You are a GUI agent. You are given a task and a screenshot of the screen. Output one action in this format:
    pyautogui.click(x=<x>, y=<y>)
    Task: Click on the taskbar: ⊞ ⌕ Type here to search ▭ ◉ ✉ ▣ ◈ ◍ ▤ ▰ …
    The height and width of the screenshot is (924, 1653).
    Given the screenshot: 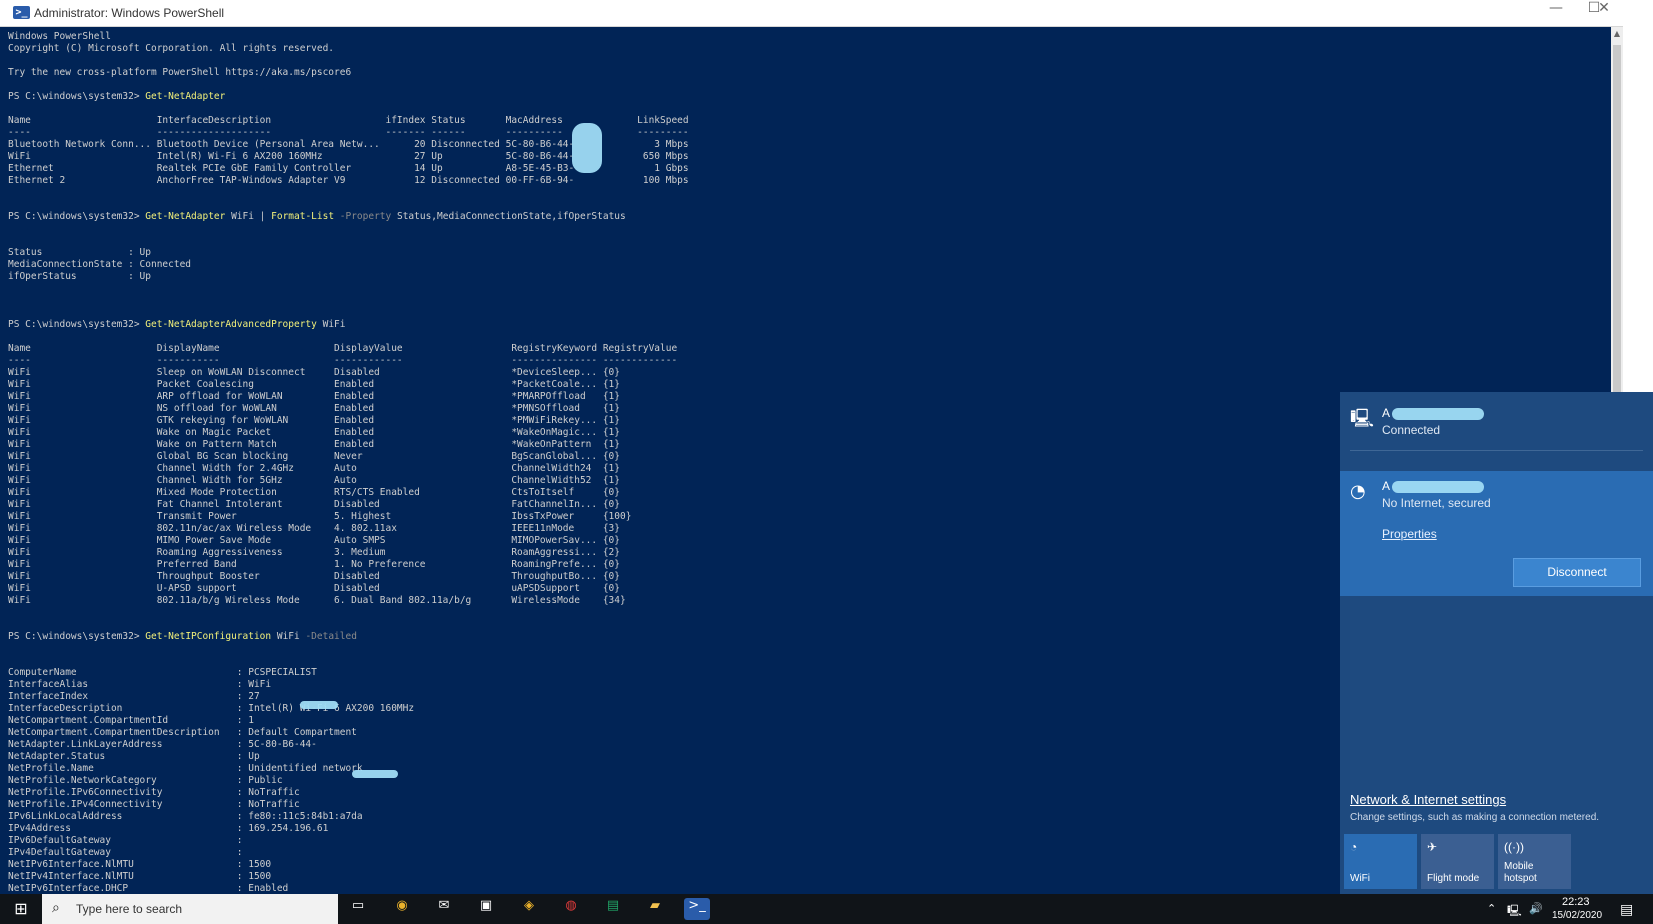 What is the action you would take?
    pyautogui.click(x=826, y=909)
    